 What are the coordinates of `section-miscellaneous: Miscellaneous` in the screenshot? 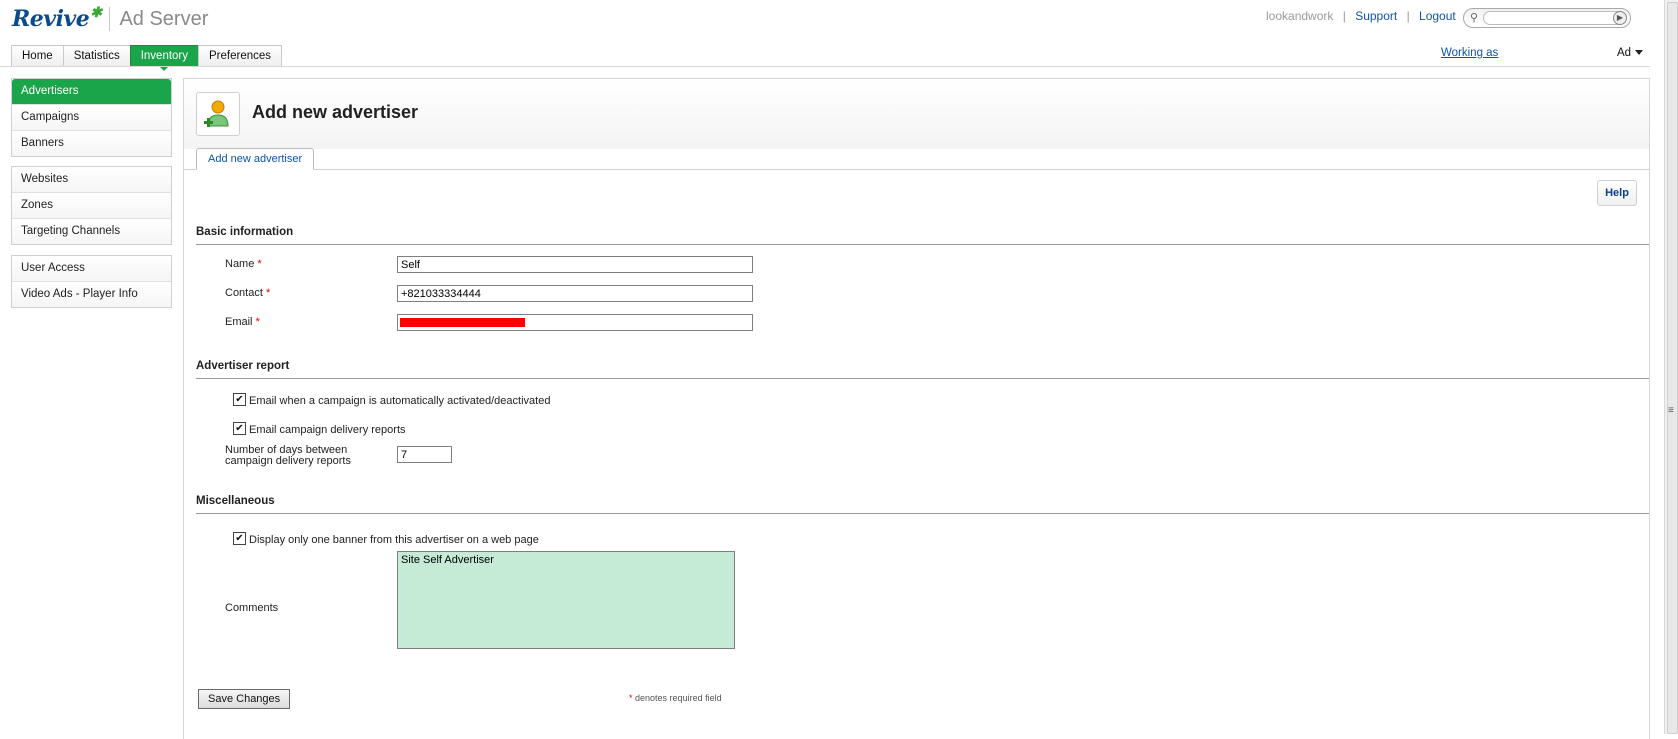 It's located at (235, 501).